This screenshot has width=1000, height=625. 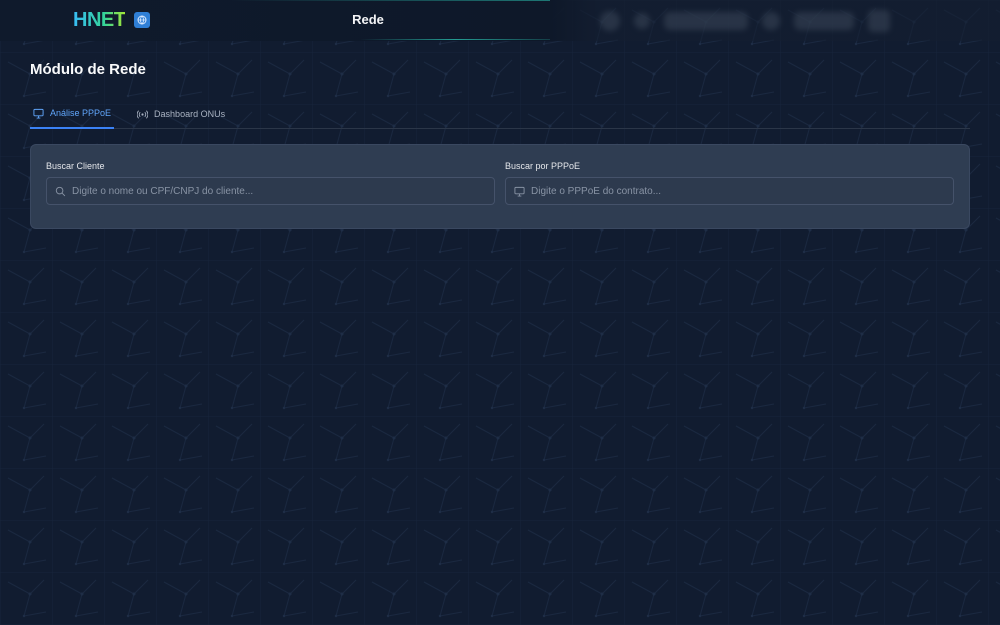 I want to click on blurred-header-controls, so click(x=745, y=21).